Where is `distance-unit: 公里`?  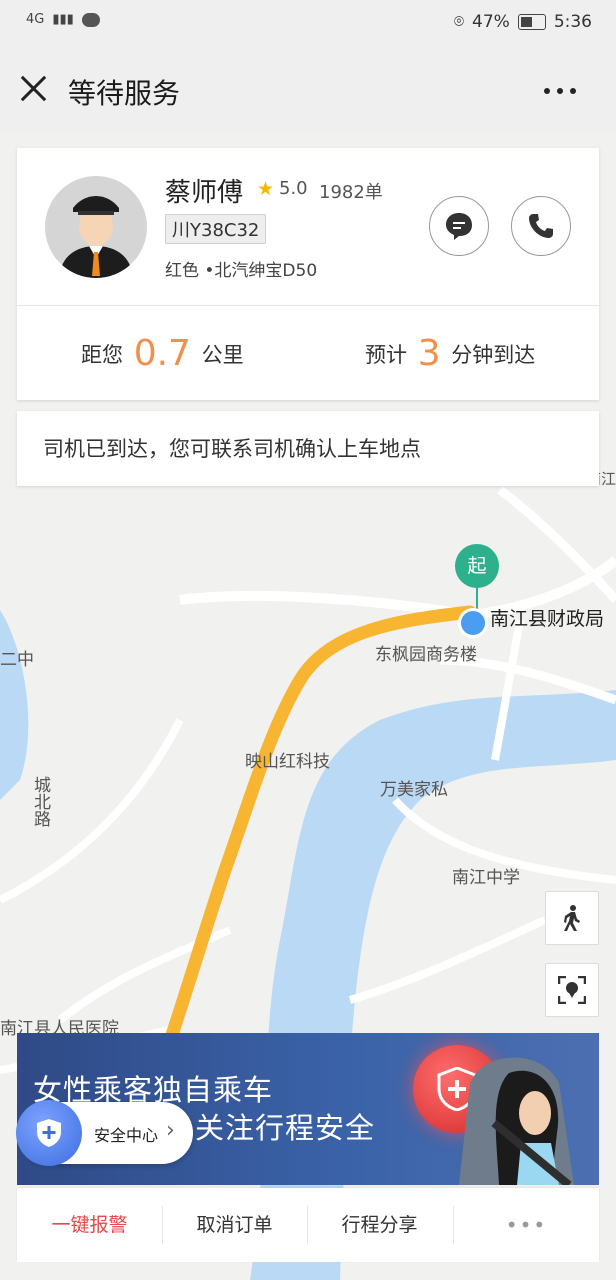 distance-unit: 公里 is located at coordinates (222, 355).